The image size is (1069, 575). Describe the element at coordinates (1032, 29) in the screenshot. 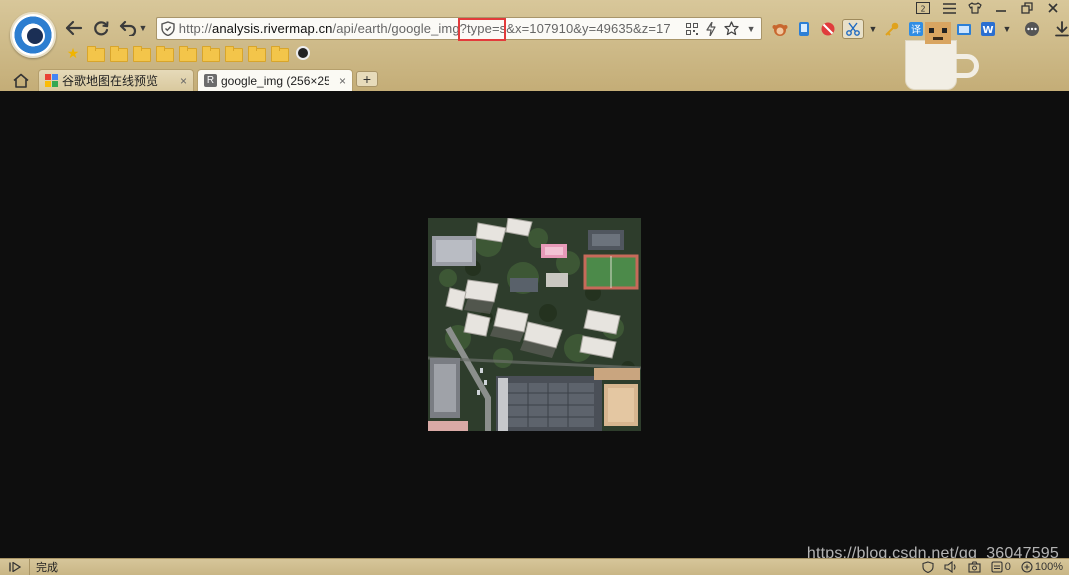

I see `more-options-icon` at that location.